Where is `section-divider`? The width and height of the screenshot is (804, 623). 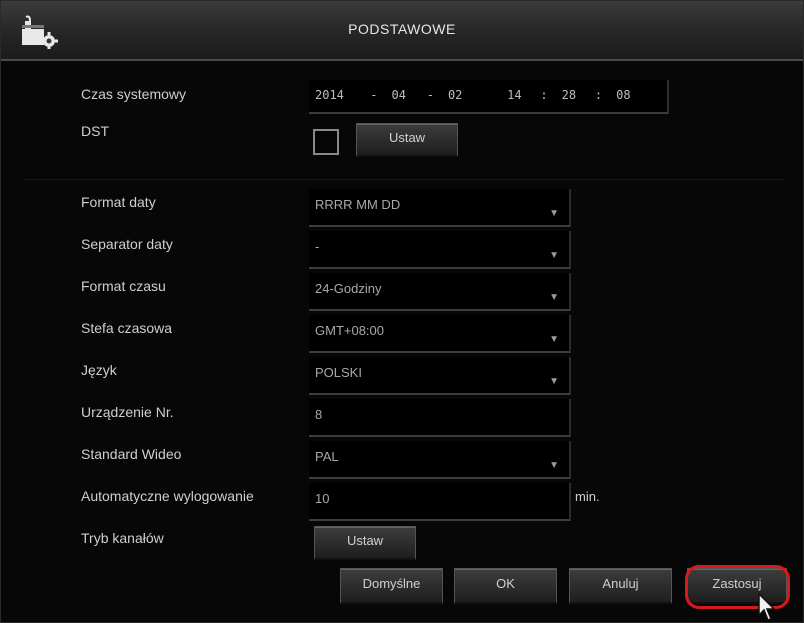 section-divider is located at coordinates (403, 179).